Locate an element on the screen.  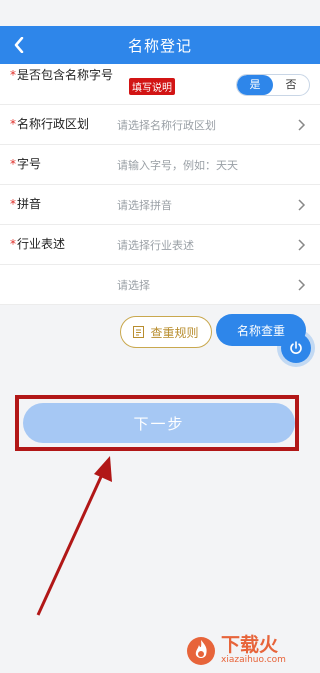
yes-no-toggle: 是 否 is located at coordinates (273, 85).